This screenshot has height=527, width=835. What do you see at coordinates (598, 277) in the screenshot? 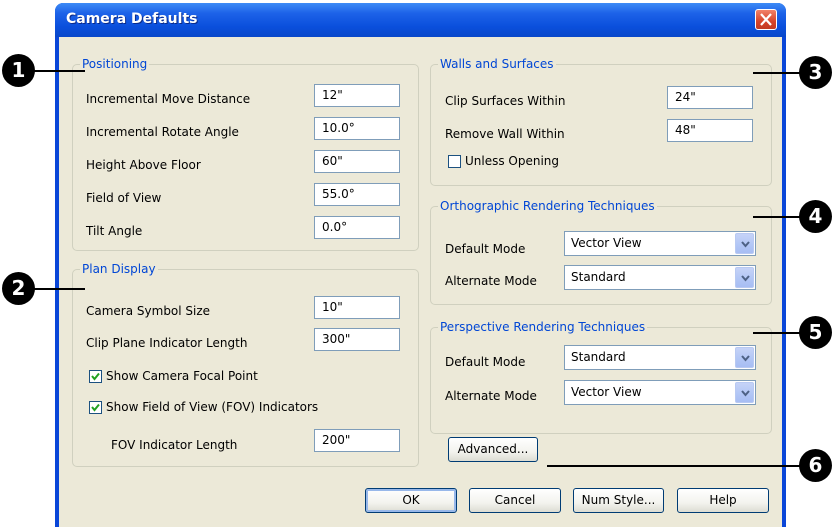
I see `ortho-alternate-mode-value: Standard` at bounding box center [598, 277].